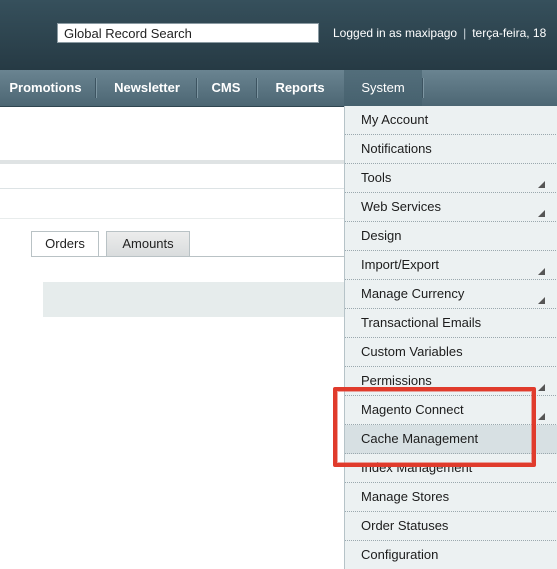 This screenshot has height=569, width=557. What do you see at coordinates (226, 88) in the screenshot?
I see `nav-item-cms: CMS` at bounding box center [226, 88].